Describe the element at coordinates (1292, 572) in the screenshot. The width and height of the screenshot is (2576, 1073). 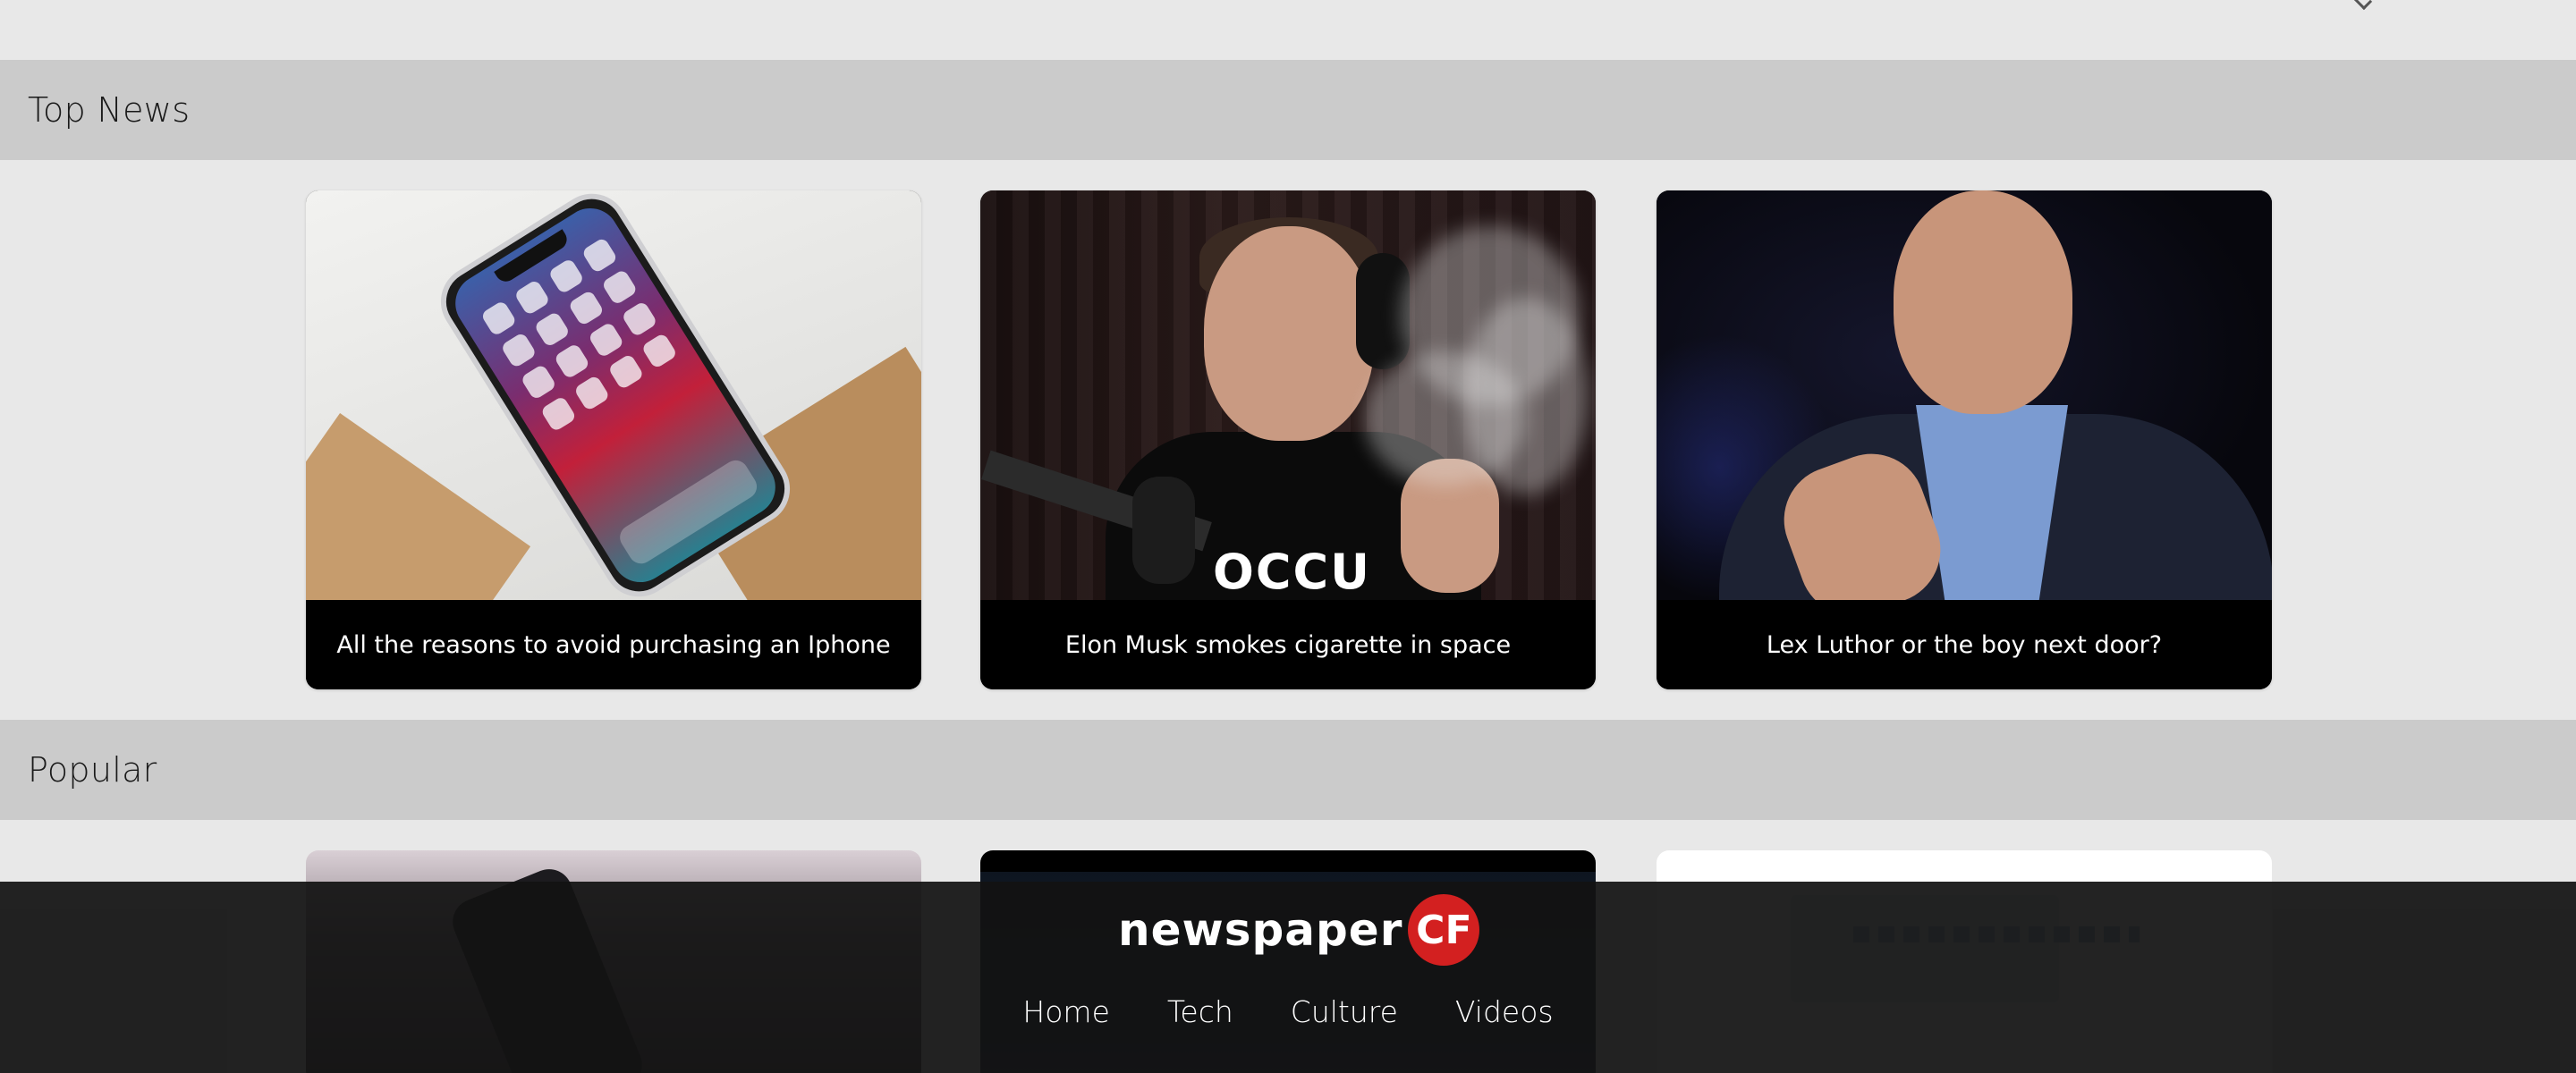
I see `shirt-text: OCCU` at that location.